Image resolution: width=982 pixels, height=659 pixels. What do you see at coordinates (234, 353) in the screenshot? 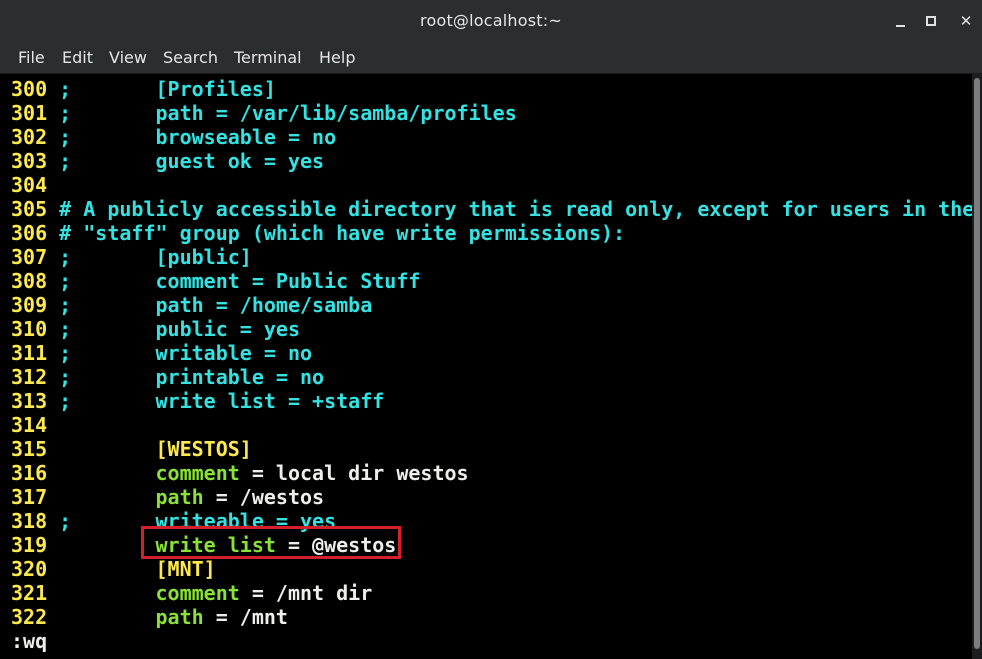
I see `line-text: writable = no` at bounding box center [234, 353].